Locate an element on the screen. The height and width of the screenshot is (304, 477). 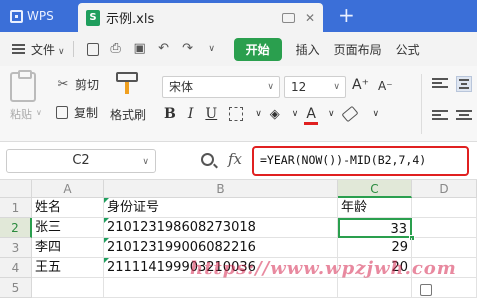
file-menu-label: 文件 is located at coordinates (43, 49).